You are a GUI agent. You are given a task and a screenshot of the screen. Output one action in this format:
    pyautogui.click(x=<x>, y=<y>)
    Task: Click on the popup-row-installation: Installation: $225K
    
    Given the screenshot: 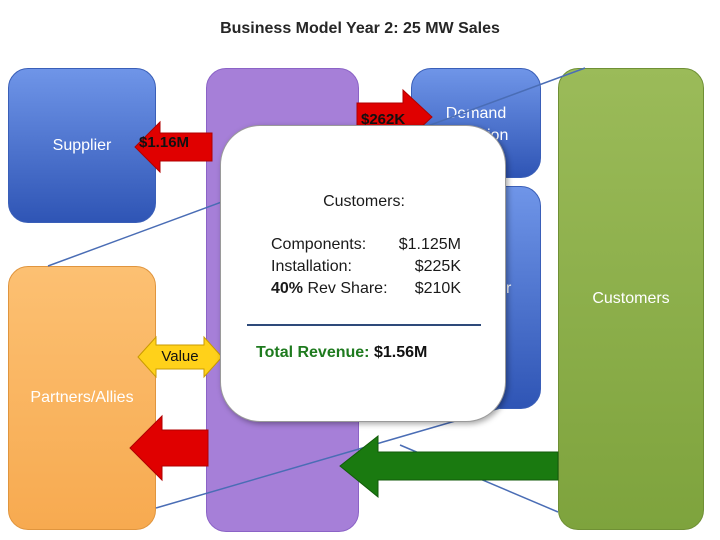 What is the action you would take?
    pyautogui.click(x=366, y=266)
    